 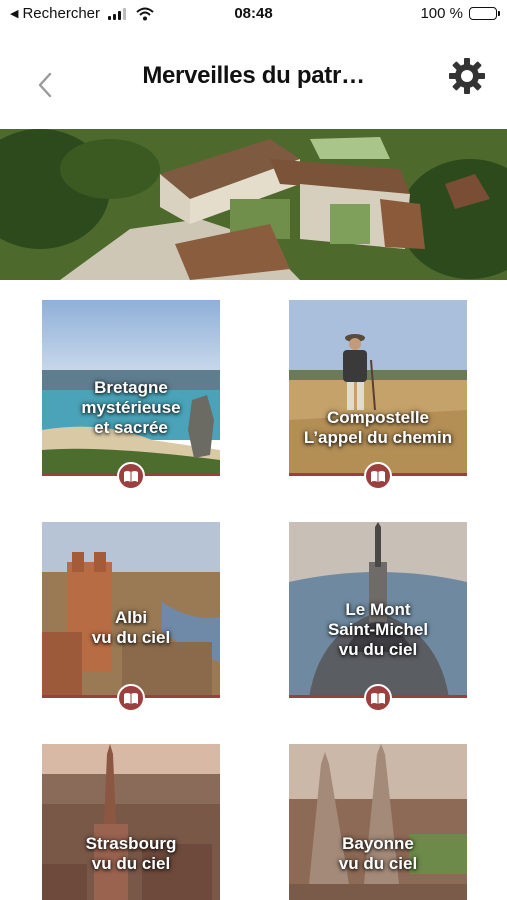 I want to click on chevron-left-icon, so click(x=47, y=84).